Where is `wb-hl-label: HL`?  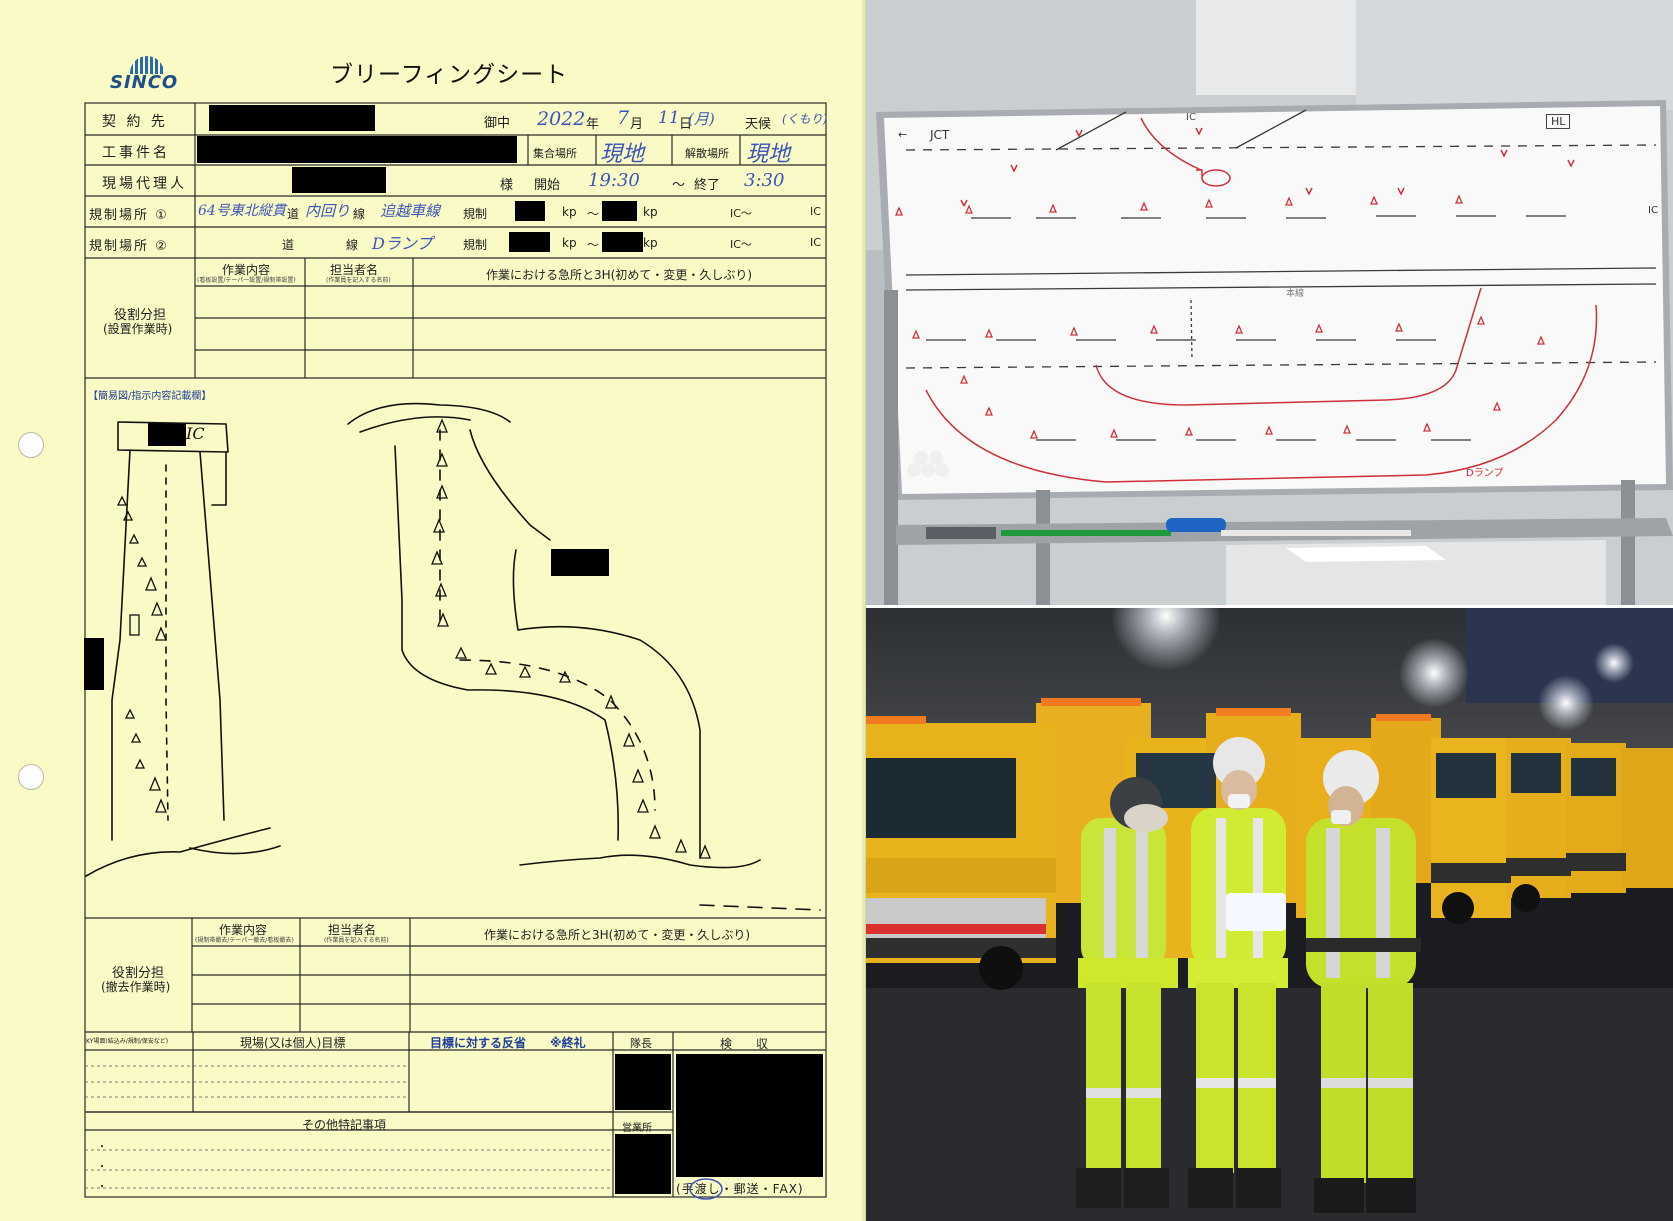 wb-hl-label: HL is located at coordinates (1558, 121).